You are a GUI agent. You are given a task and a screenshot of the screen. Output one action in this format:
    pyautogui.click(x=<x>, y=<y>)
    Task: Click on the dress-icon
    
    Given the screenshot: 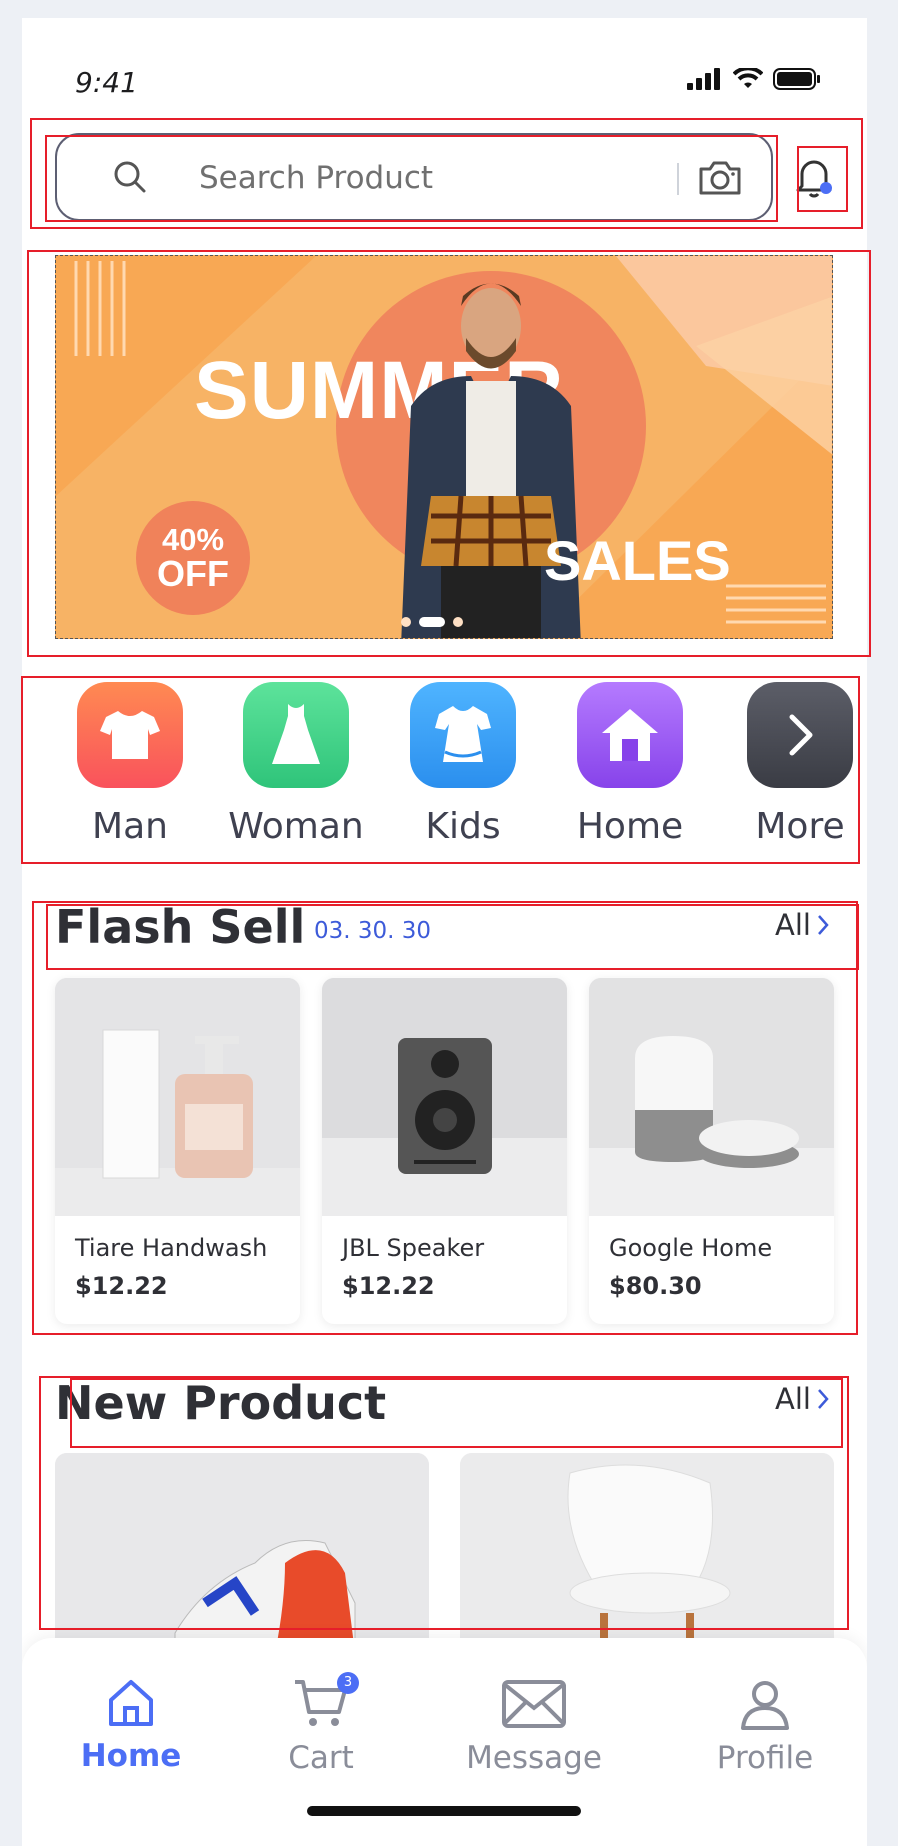 What is the action you would take?
    pyautogui.click(x=296, y=735)
    